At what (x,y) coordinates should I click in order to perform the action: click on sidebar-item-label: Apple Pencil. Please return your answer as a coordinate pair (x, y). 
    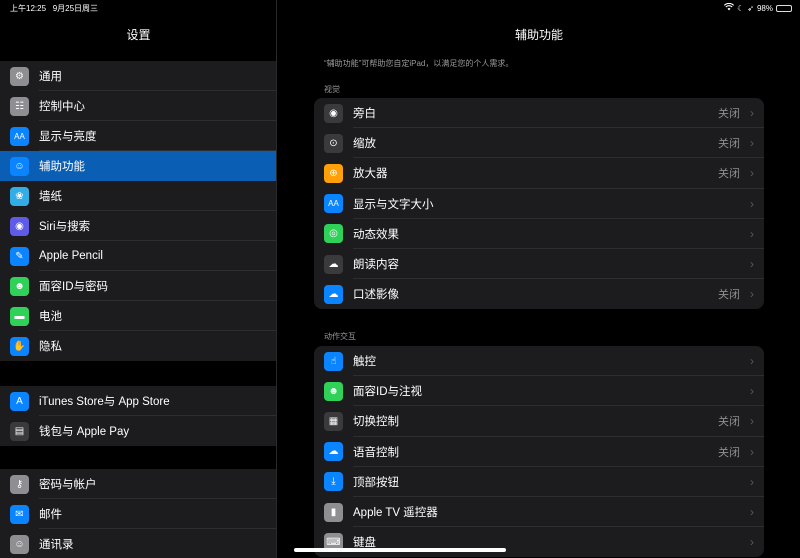
    Looking at the image, I should click on (71, 256).